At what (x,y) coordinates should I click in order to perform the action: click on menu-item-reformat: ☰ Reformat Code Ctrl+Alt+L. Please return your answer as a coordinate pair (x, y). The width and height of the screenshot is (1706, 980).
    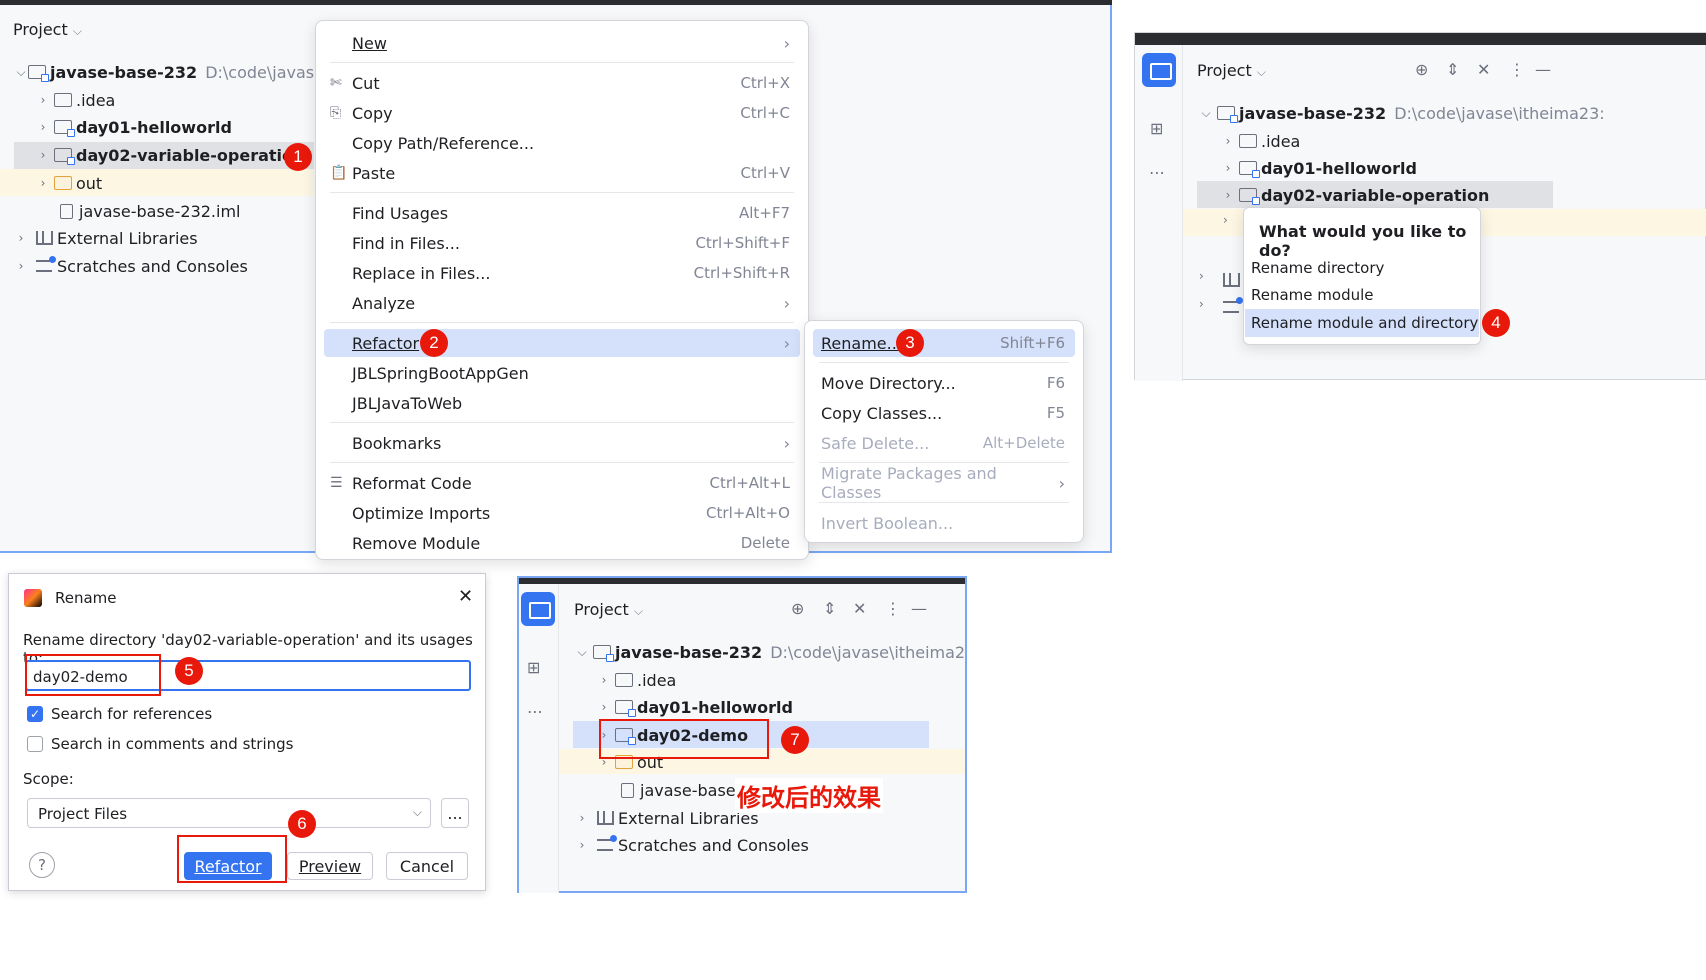
    Looking at the image, I should click on (562, 483).